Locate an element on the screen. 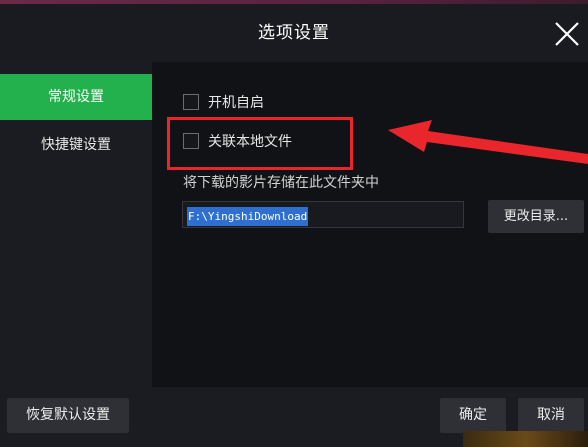 This screenshot has height=447, width=588. ok-button: 确定 is located at coordinates (473, 415).